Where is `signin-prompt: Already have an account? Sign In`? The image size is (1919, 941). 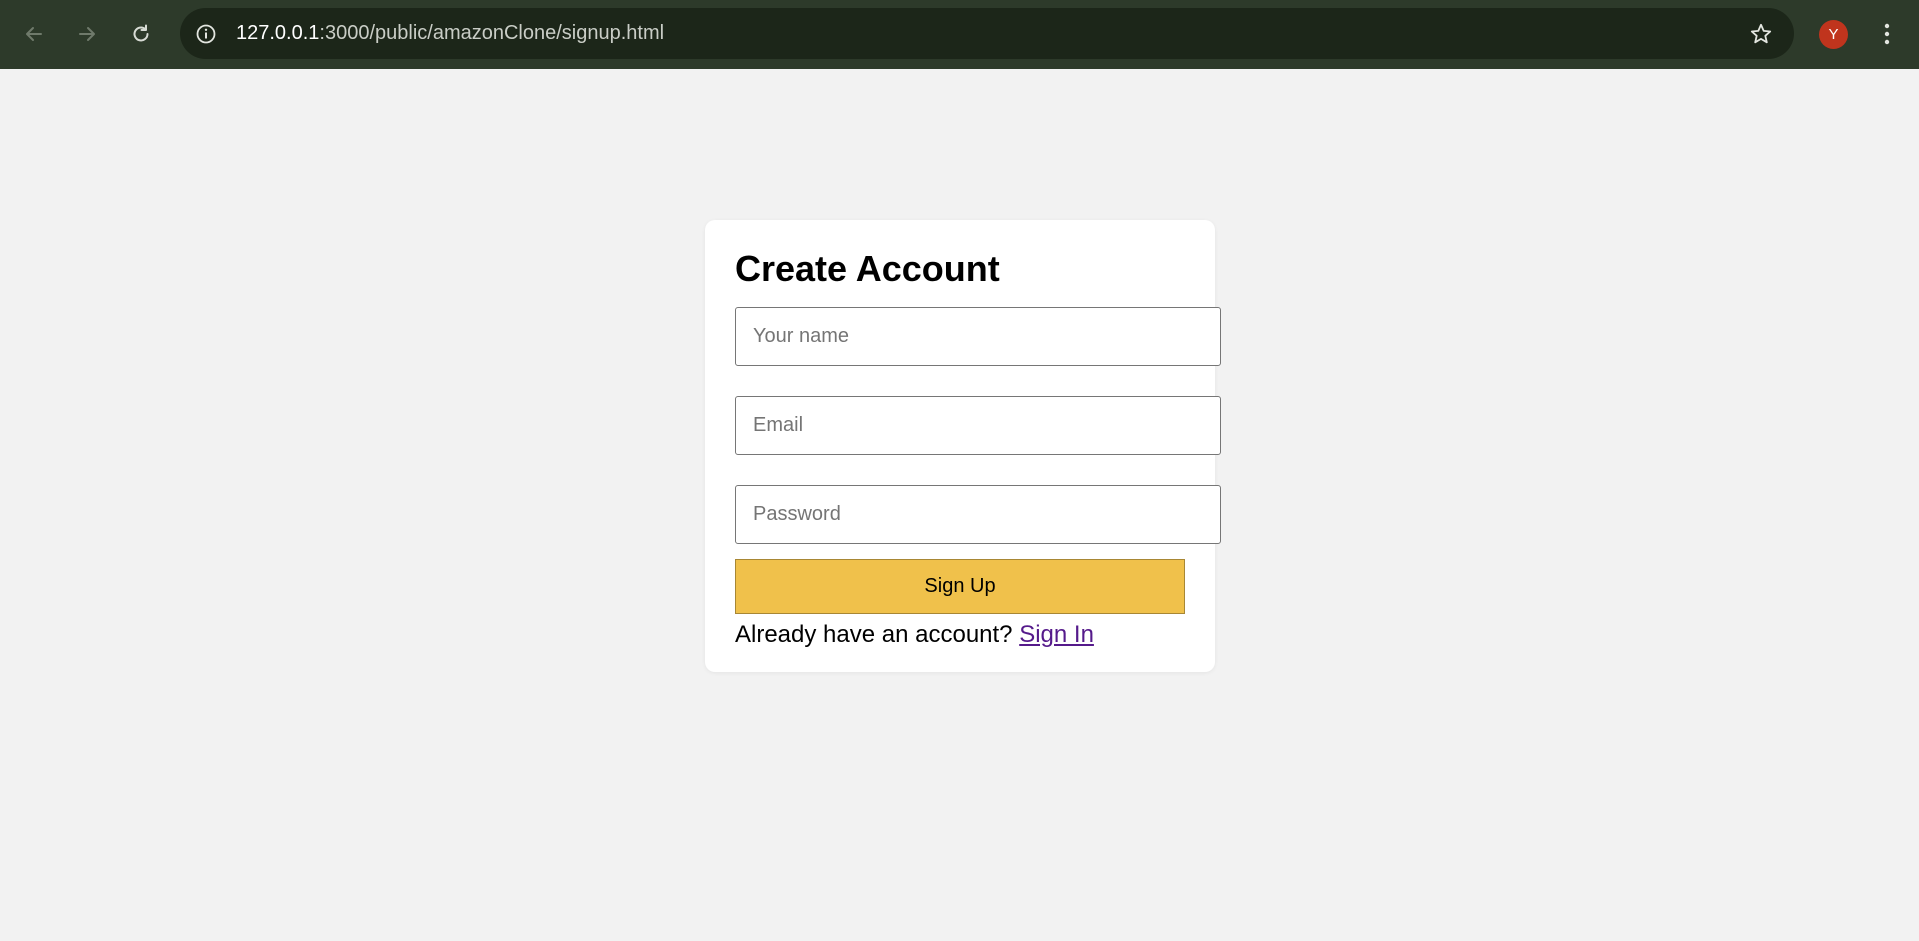 signin-prompt: Already have an account? Sign In is located at coordinates (914, 635).